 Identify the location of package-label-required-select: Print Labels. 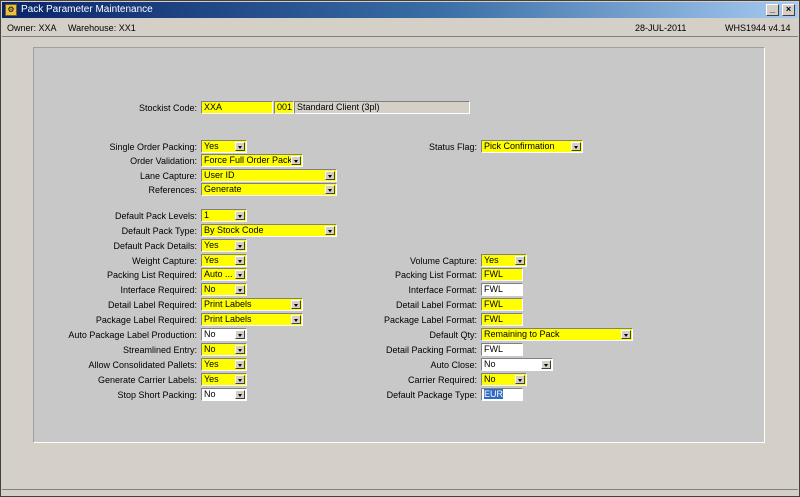
(252, 319).